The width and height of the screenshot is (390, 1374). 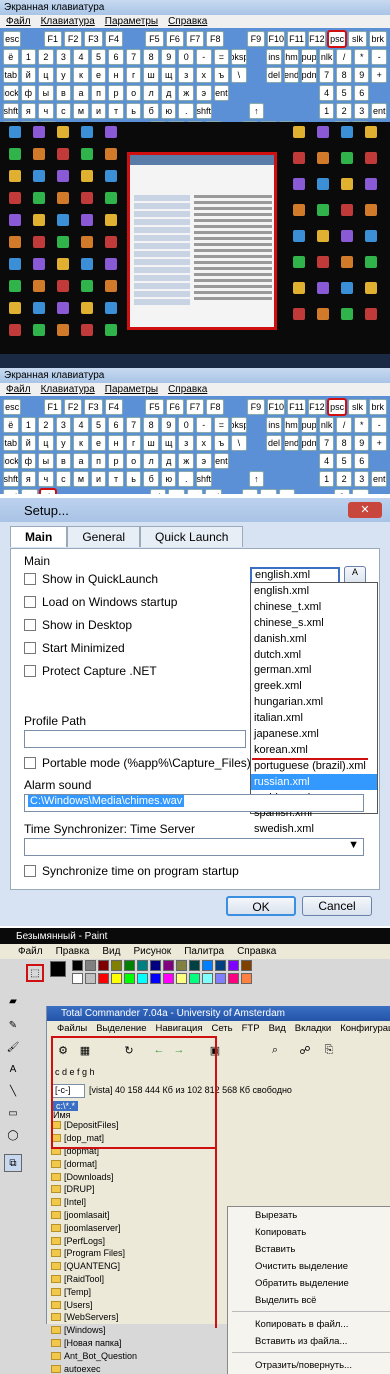 What do you see at coordinates (28, 111) in the screenshot?
I see `key: я` at bounding box center [28, 111].